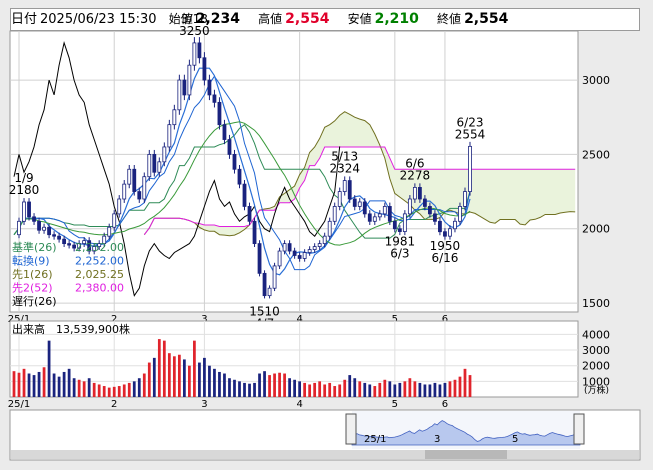  I want to click on volume-tick-label: 3000, so click(596, 350).